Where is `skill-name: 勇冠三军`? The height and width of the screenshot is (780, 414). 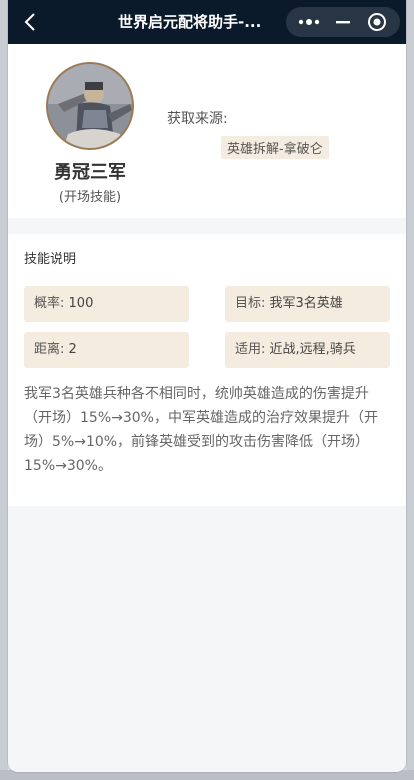 skill-name: 勇冠三军 is located at coordinates (90, 172).